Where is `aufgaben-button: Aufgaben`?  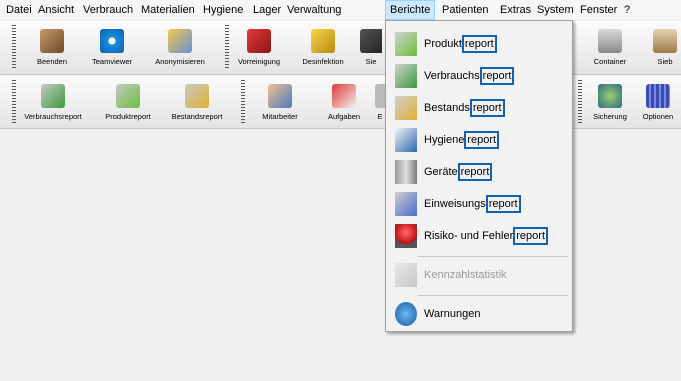
aufgaben-button: Aufgaben is located at coordinates (344, 102).